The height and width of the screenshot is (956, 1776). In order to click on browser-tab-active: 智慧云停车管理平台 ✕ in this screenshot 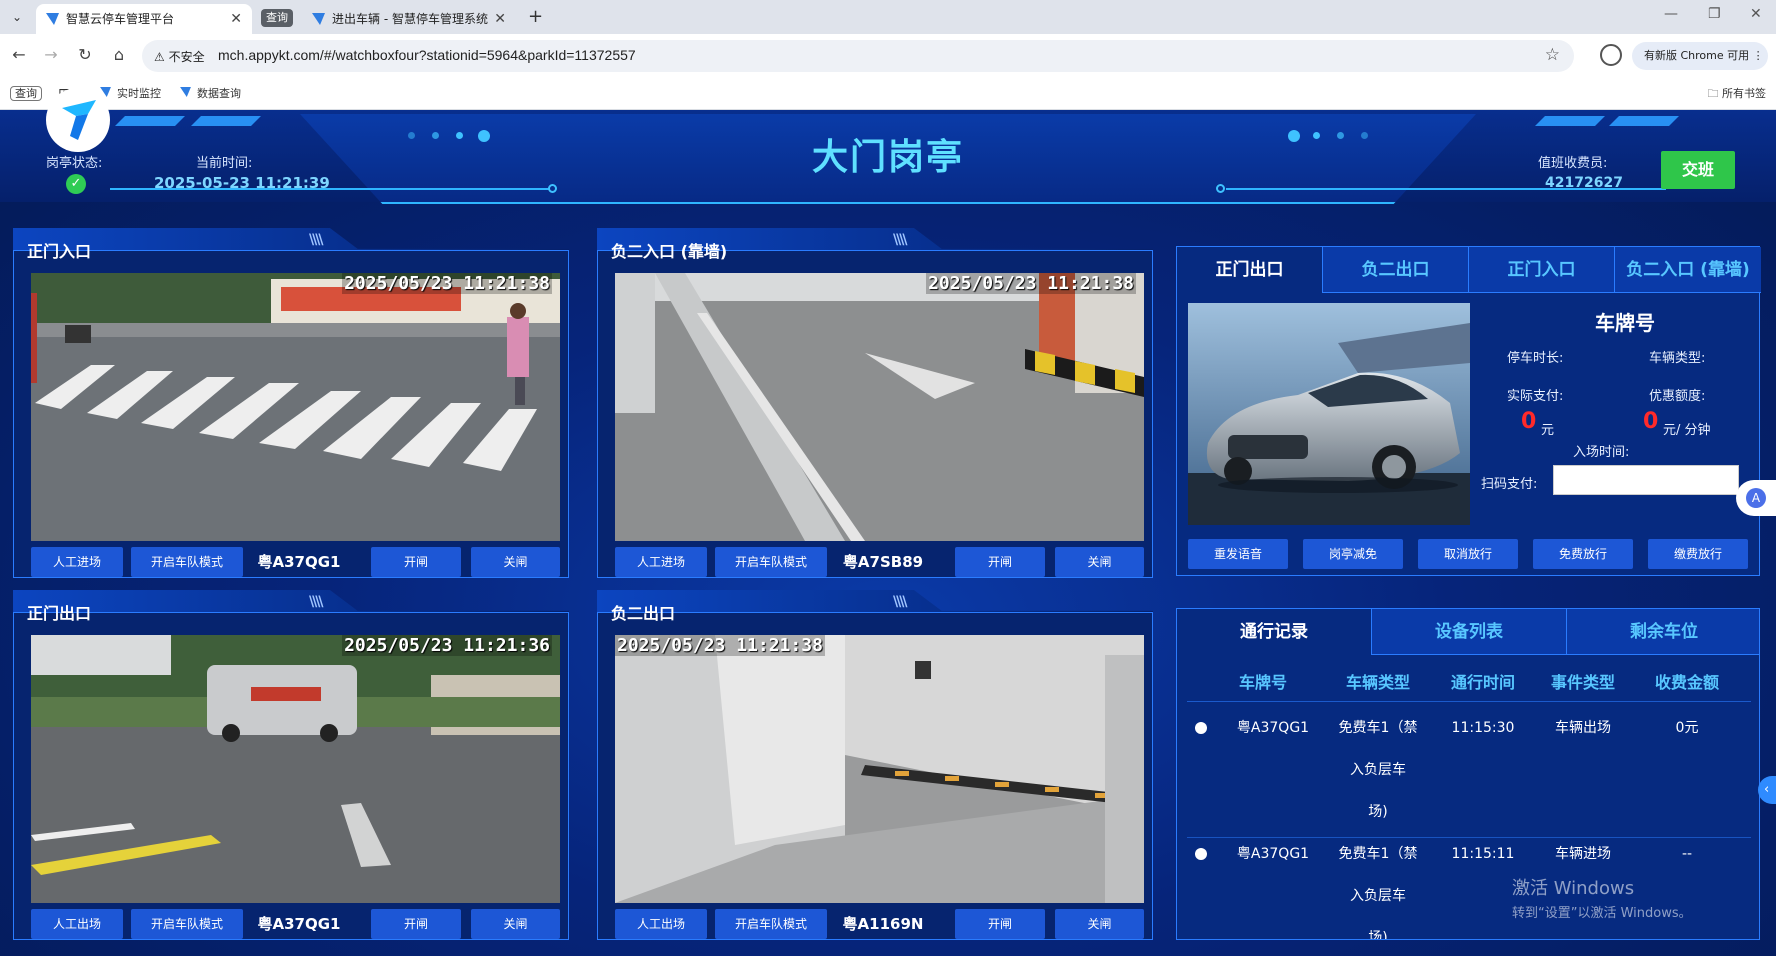, I will do `click(144, 19)`.